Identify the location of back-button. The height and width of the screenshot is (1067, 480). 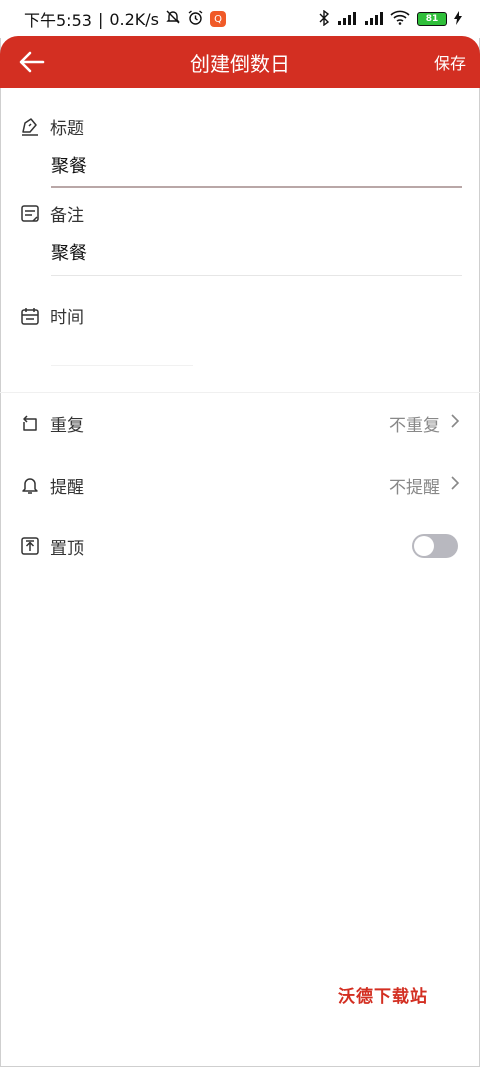
(32, 62).